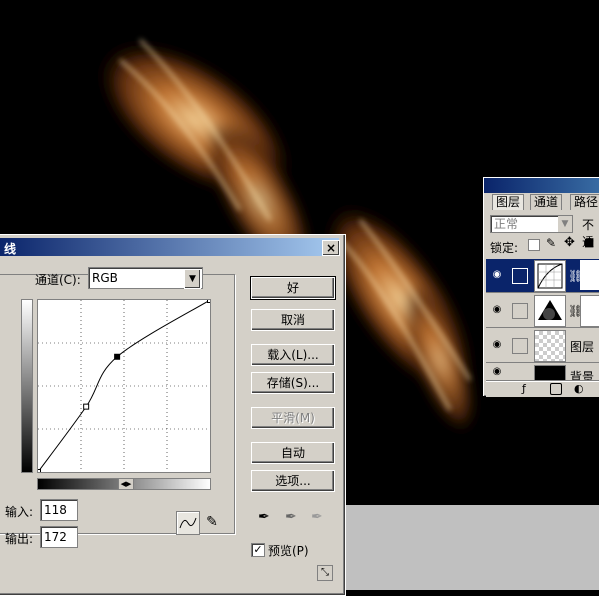 The image size is (599, 596). Describe the element at coordinates (569, 242) in the screenshot. I see `move-icon: ✥` at that location.